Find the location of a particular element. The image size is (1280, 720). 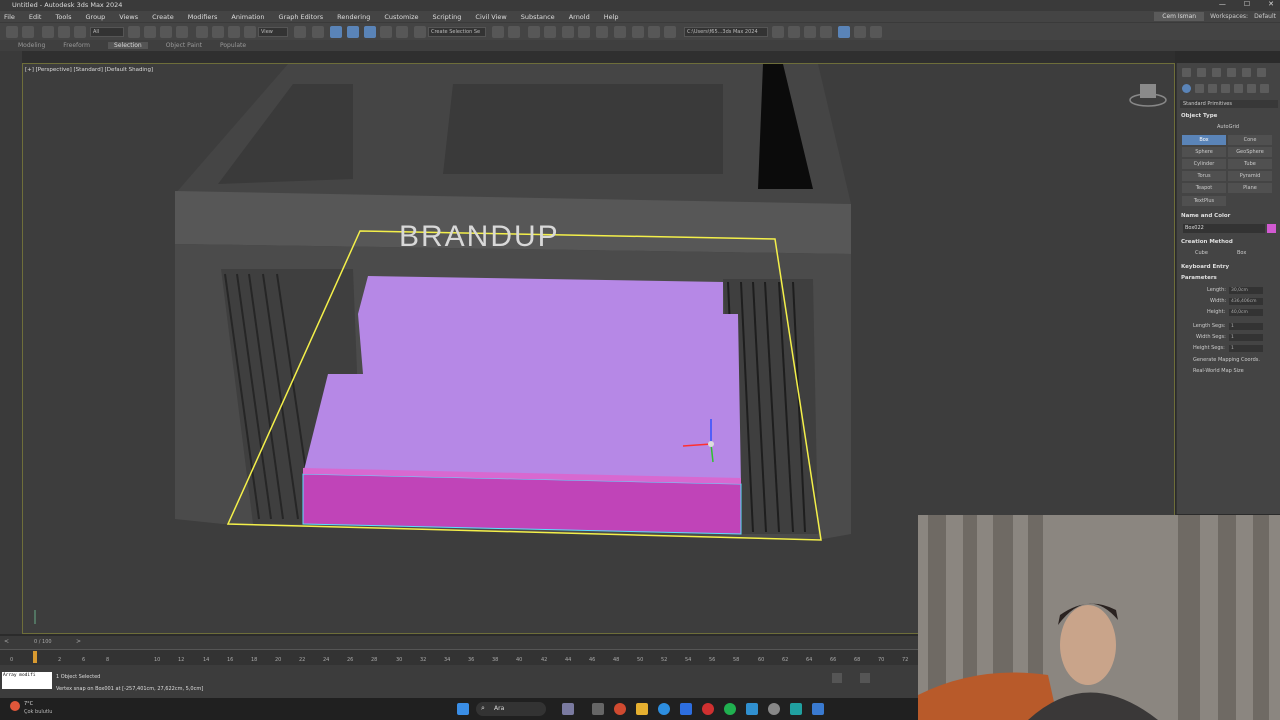

height-segs-input: 1 is located at coordinates (1246, 348).